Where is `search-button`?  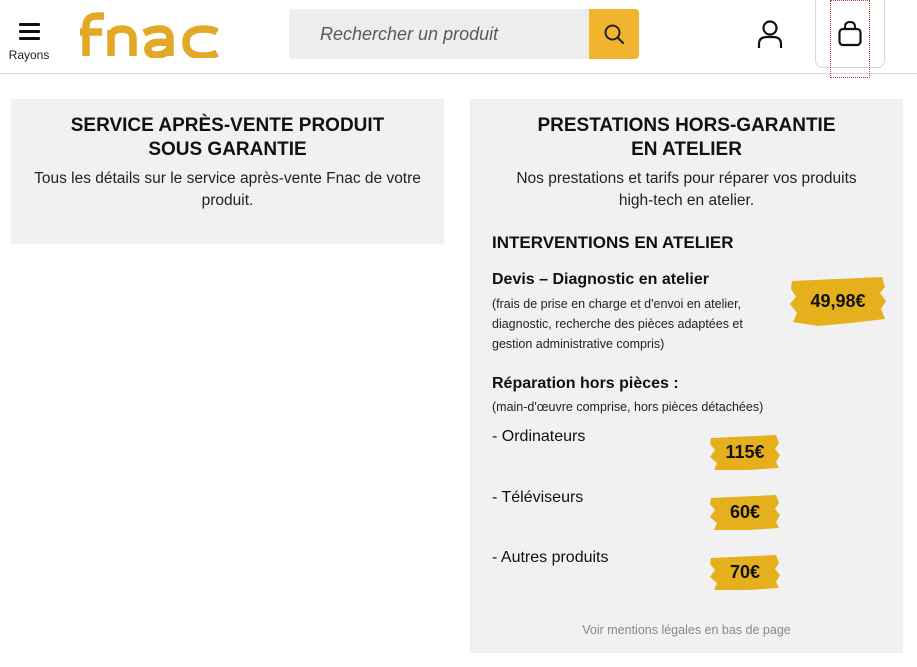
search-button is located at coordinates (614, 34).